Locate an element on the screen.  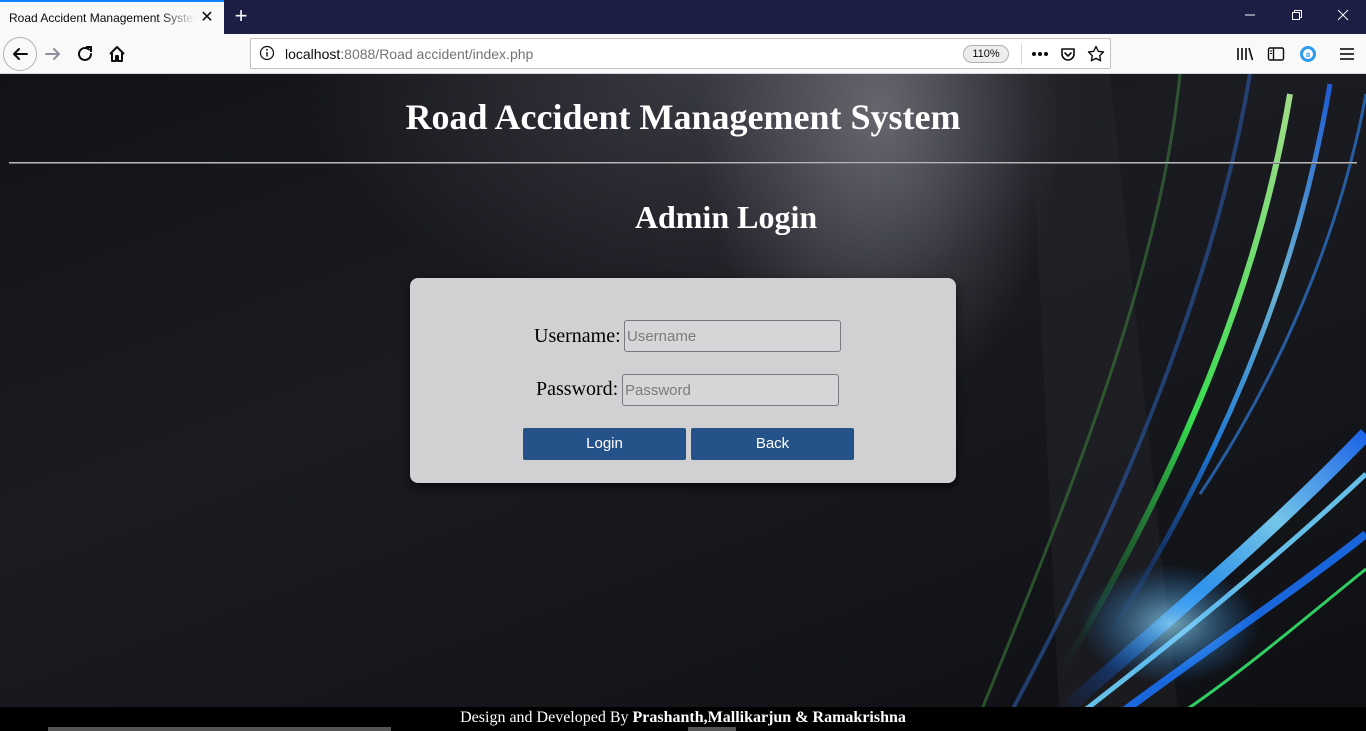
back-arrow-icon is located at coordinates (20, 54).